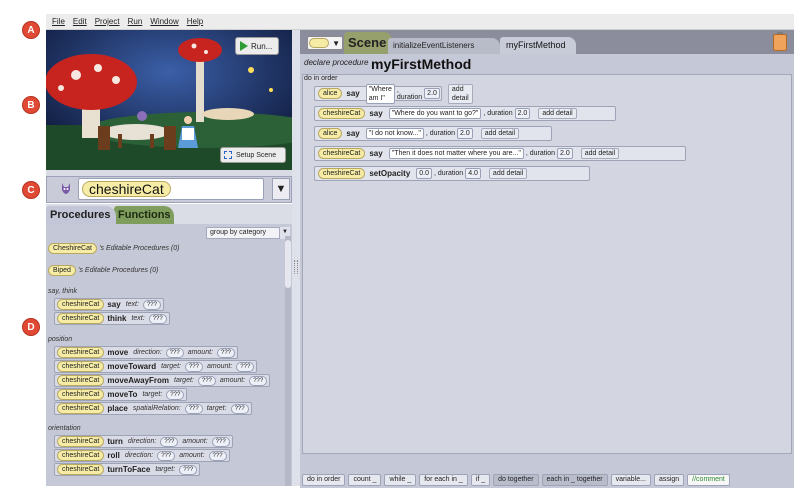  What do you see at coordinates (281, 189) in the screenshot?
I see `object-dropdown-arrow: ▼` at bounding box center [281, 189].